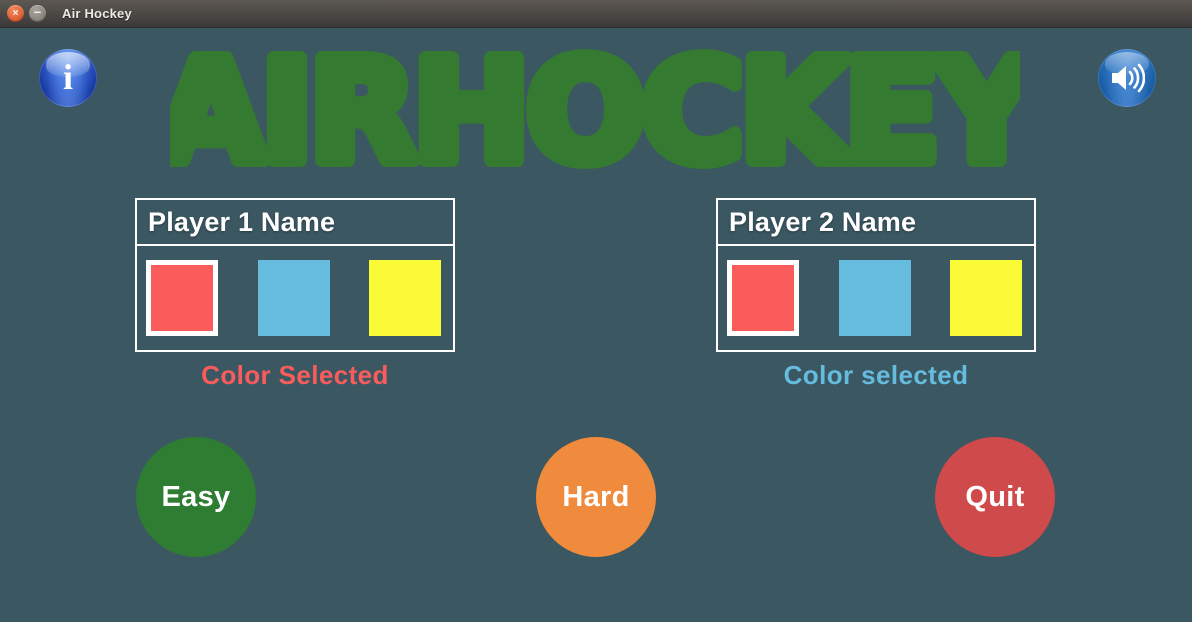  What do you see at coordinates (97, 13) in the screenshot?
I see `window-title: Air Hockey` at bounding box center [97, 13].